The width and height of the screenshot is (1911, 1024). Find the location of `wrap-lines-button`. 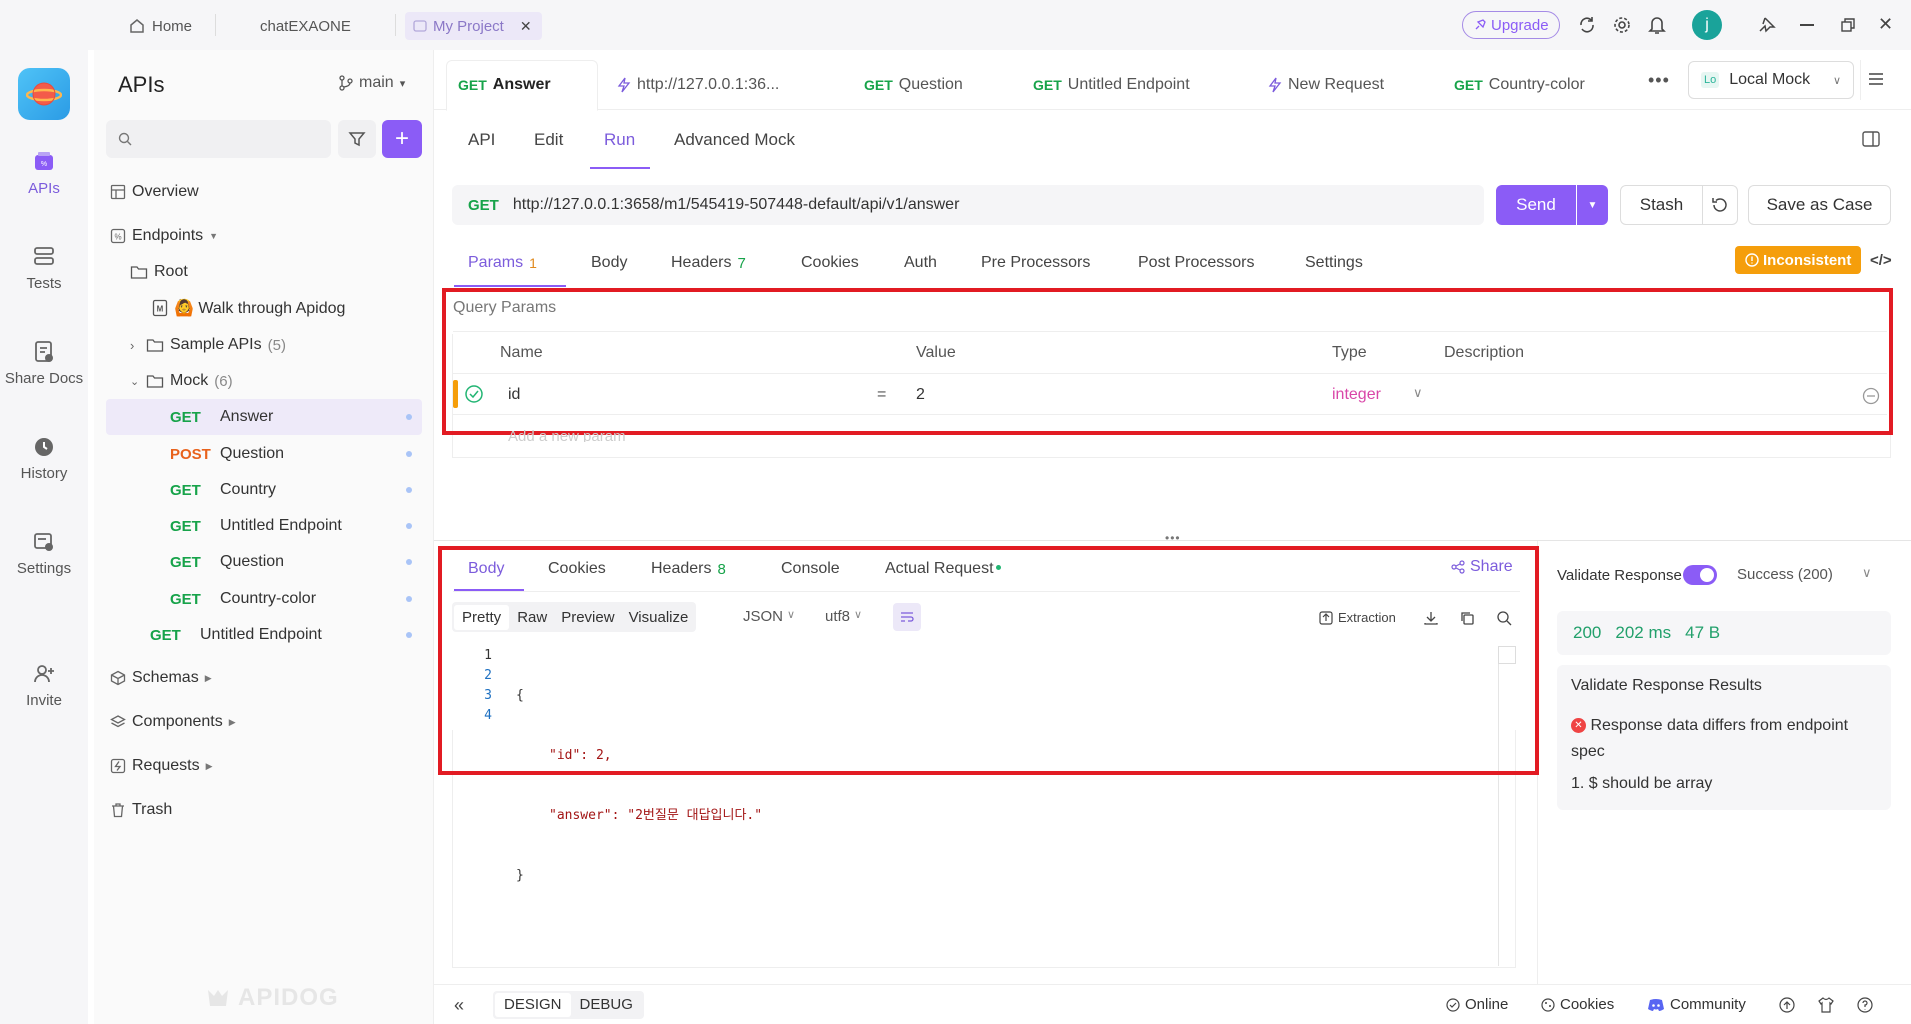

wrap-lines-button is located at coordinates (907, 617).